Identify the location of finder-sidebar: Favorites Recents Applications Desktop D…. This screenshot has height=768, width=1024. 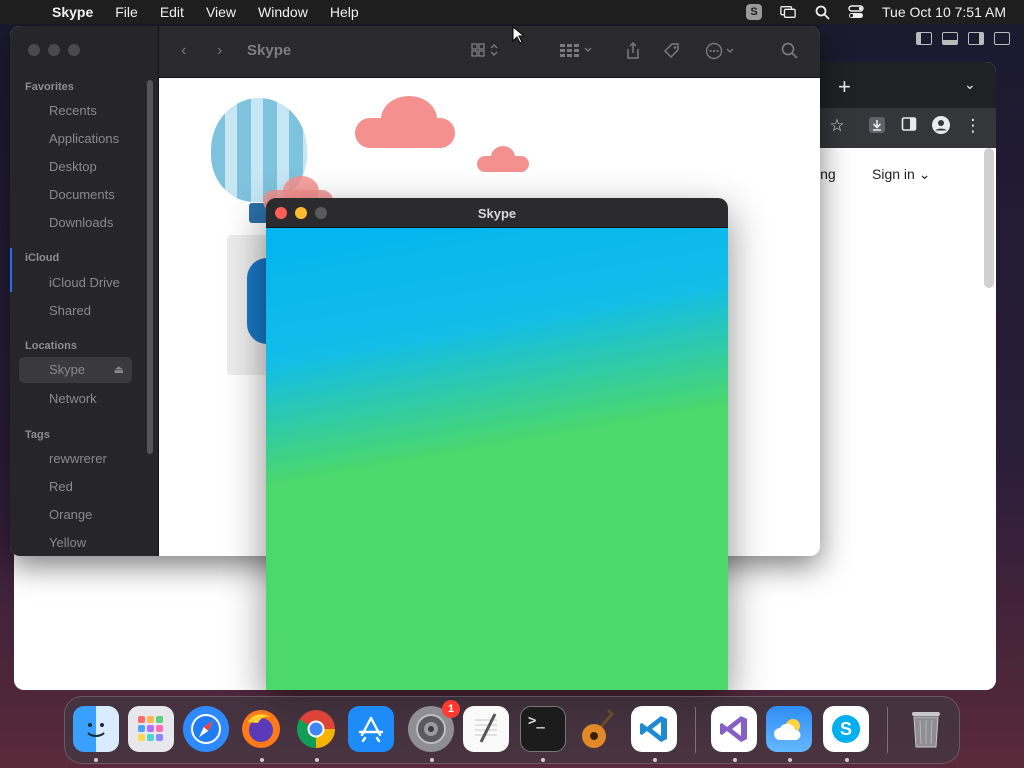
(84, 291).